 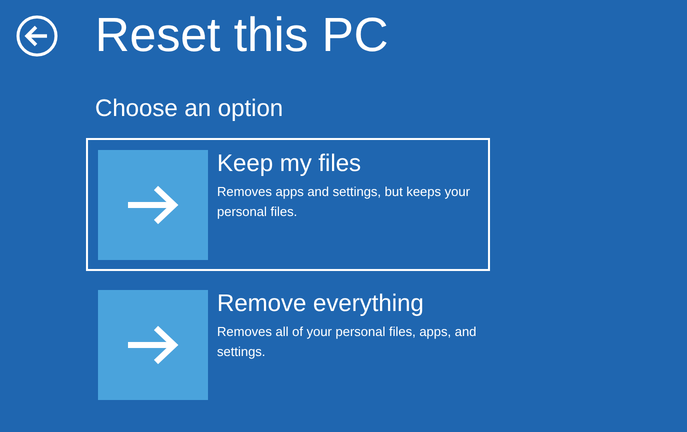 What do you see at coordinates (37, 36) in the screenshot?
I see `back-button` at bounding box center [37, 36].